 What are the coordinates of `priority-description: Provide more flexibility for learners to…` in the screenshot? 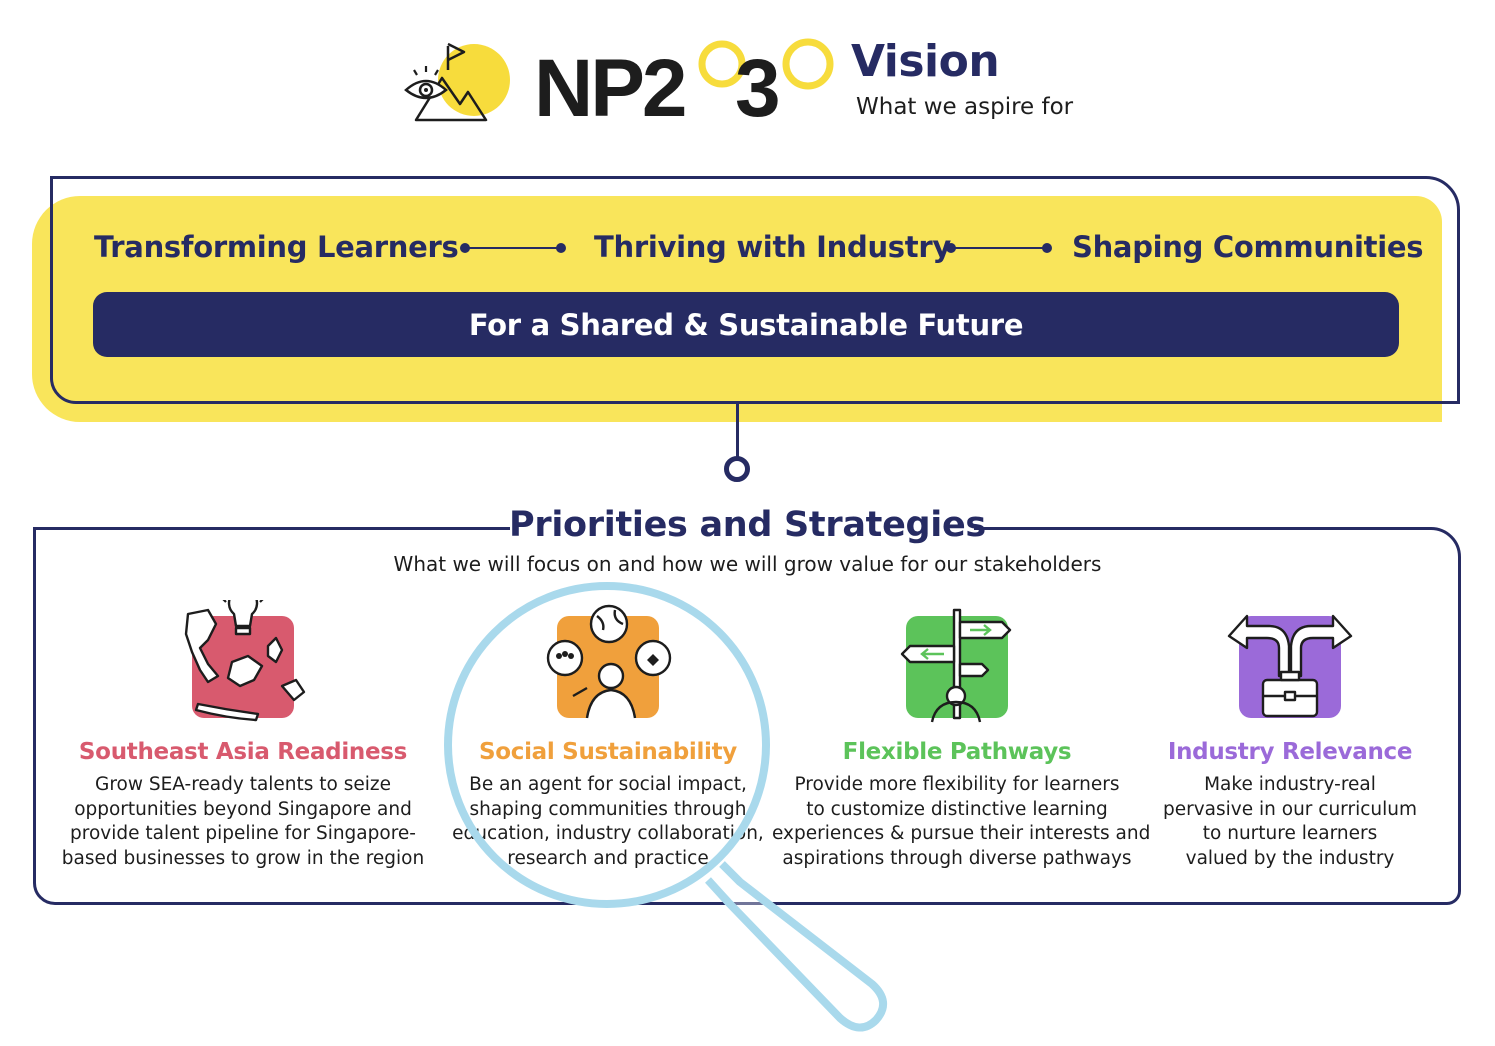 It's located at (961, 822).